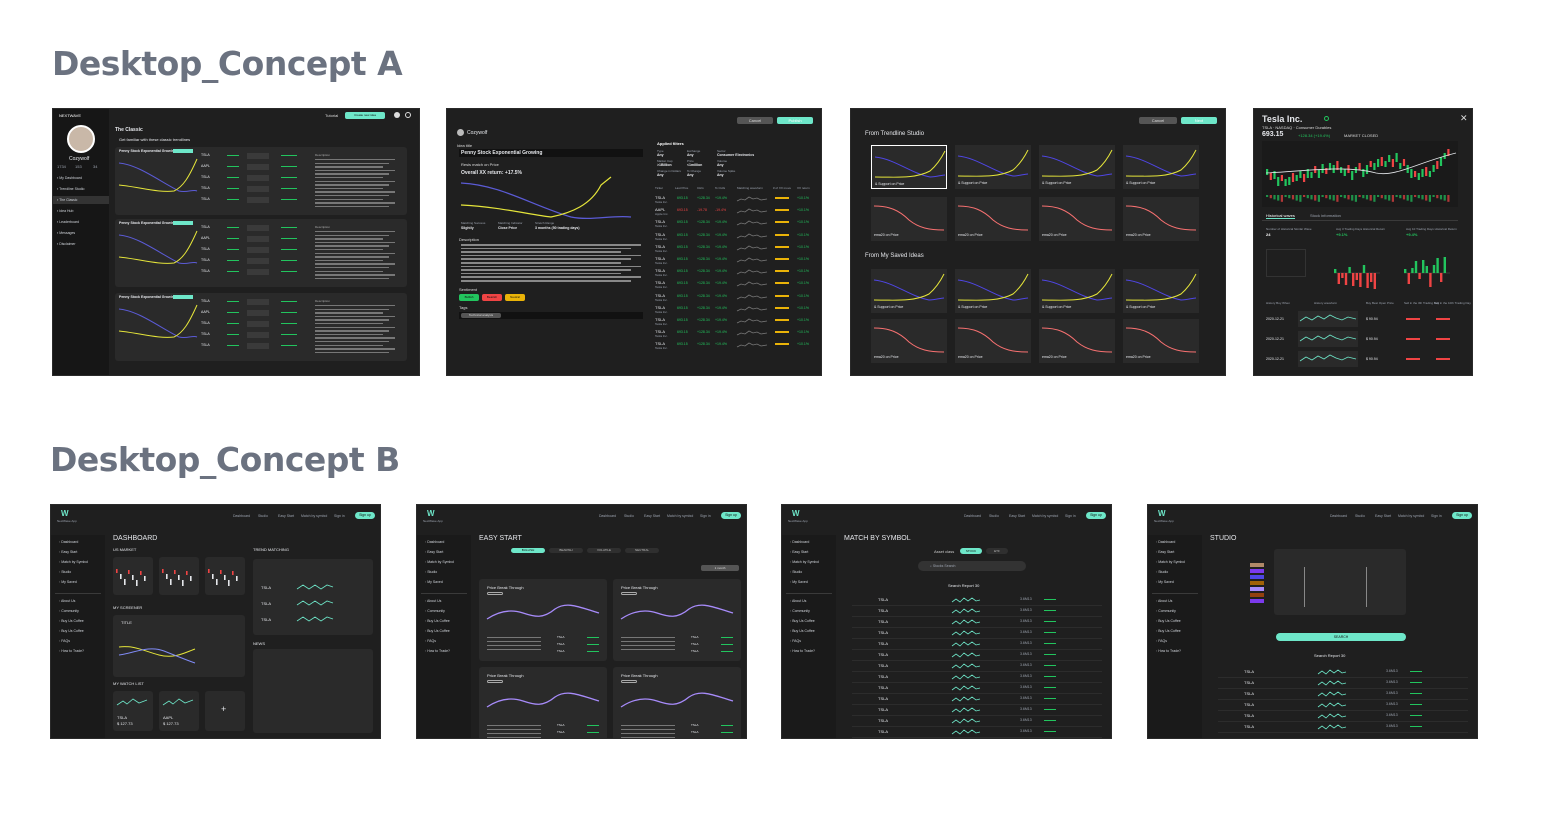  What do you see at coordinates (469, 297) in the screenshot?
I see `sentiment-bullish: Bullish` at bounding box center [469, 297].